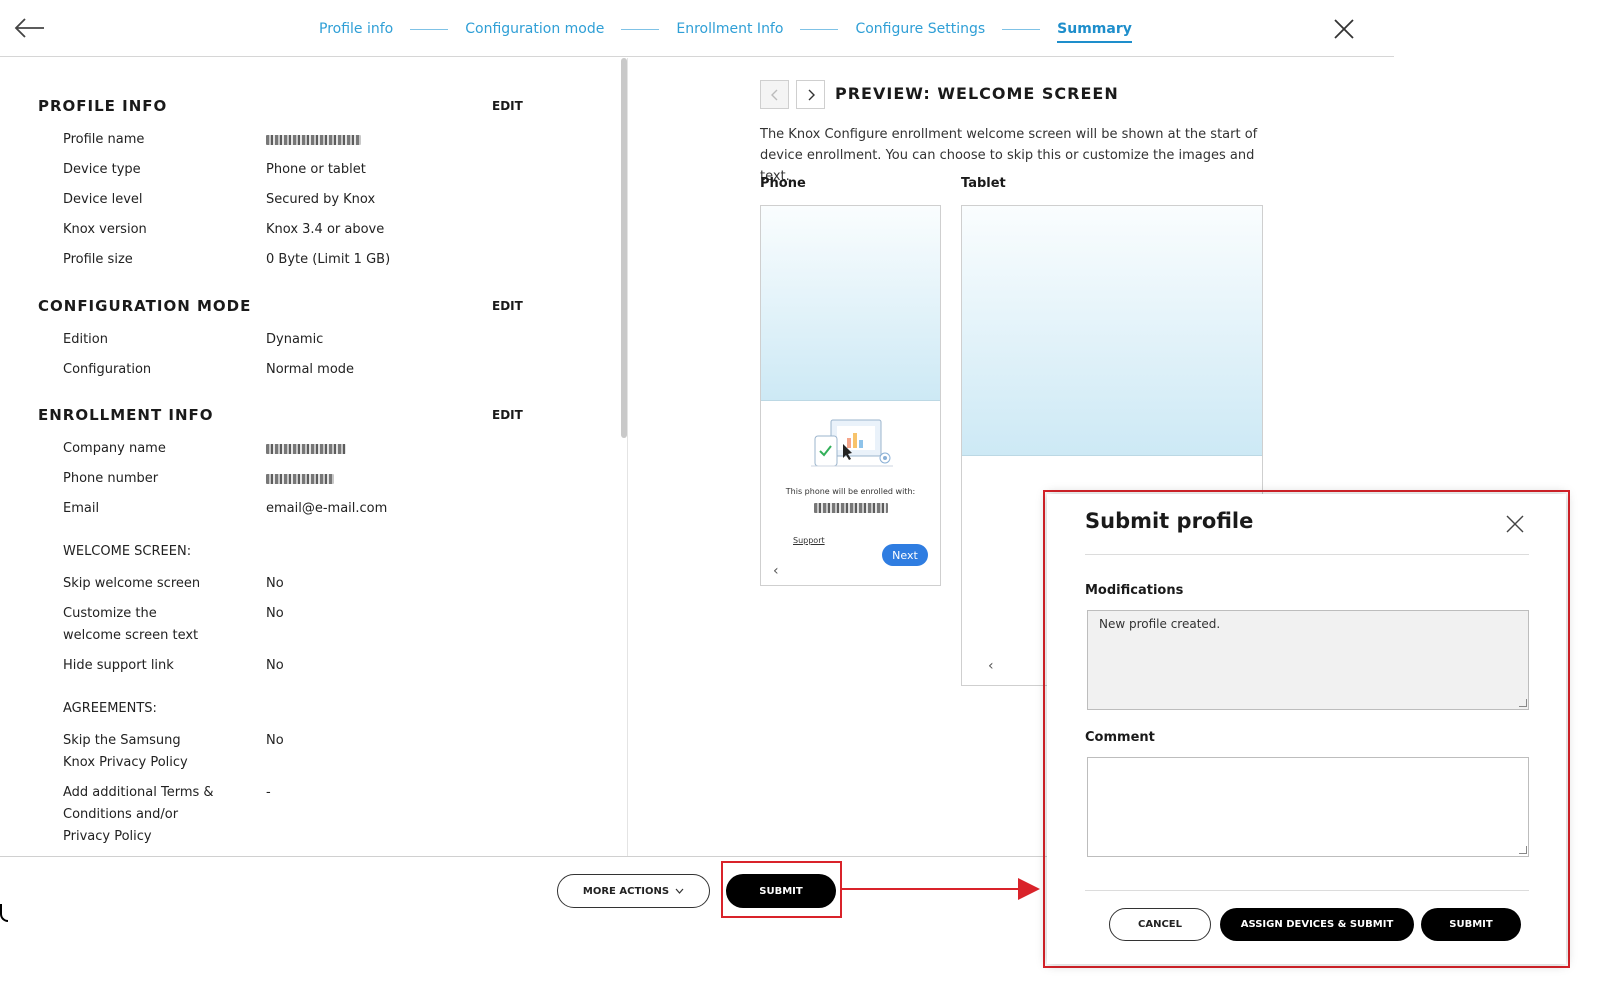 The width and height of the screenshot is (1602, 981). What do you see at coordinates (1317, 924) in the screenshot?
I see `assign-devices-submit-button: ASSIGN DEVICES & SUBMIT` at bounding box center [1317, 924].